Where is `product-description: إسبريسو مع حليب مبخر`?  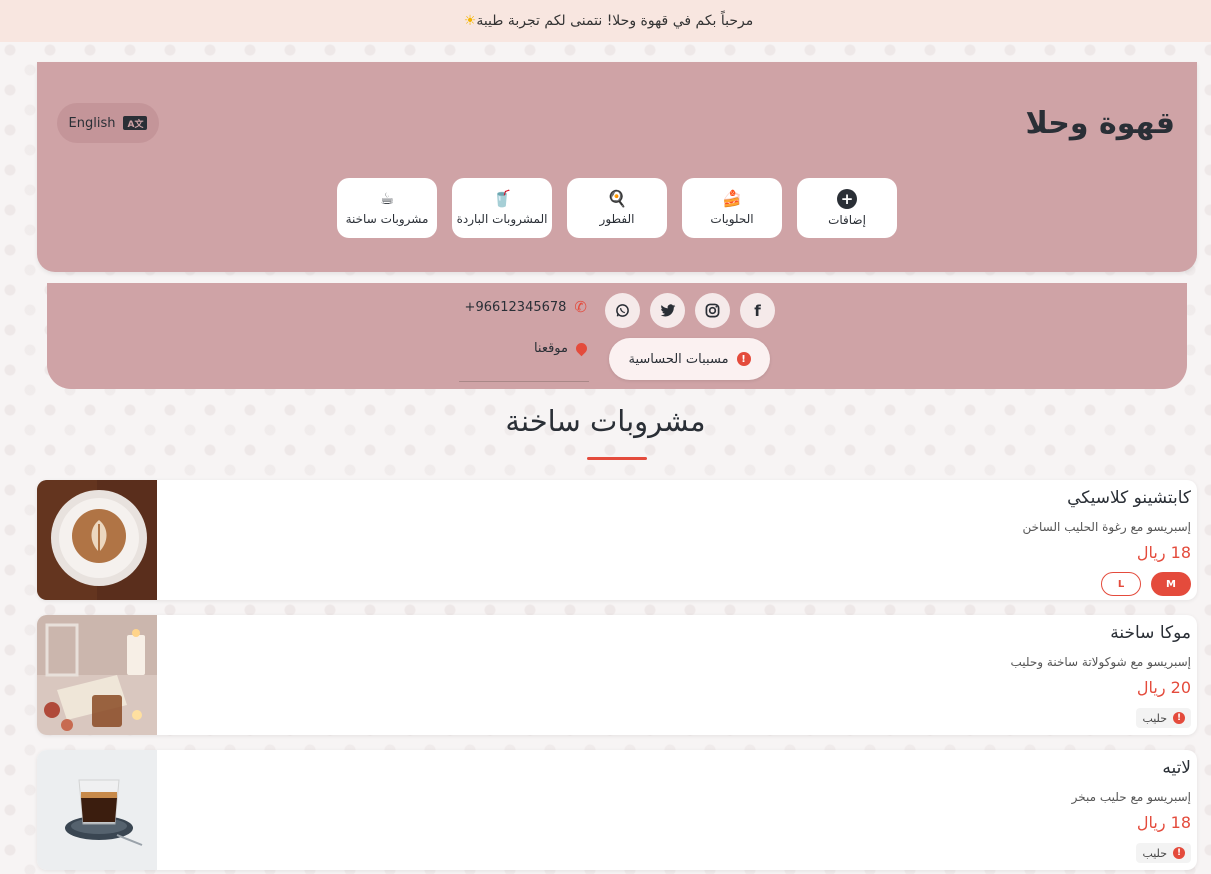
product-description: إسبريسو مع حليب مبخر is located at coordinates (1131, 797).